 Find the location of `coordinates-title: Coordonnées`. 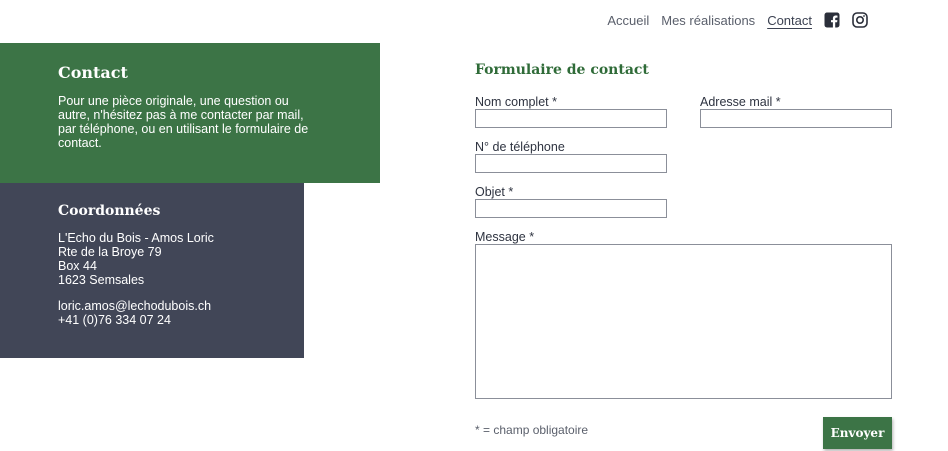

coordinates-title: Coordonnées is located at coordinates (109, 211).